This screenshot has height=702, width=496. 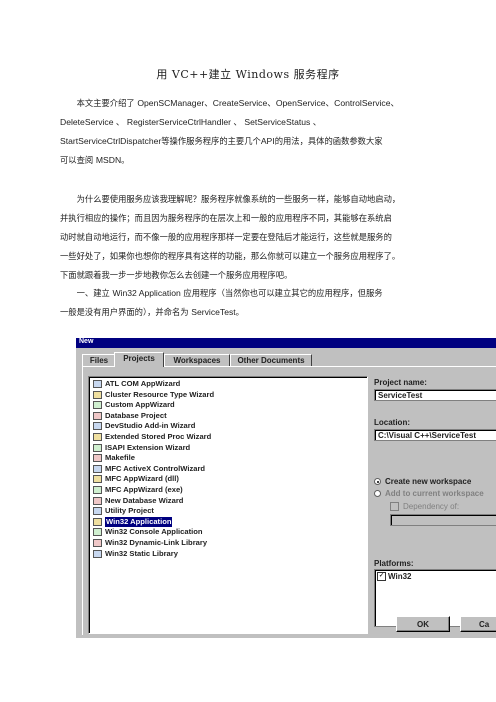 What do you see at coordinates (87, 122) in the screenshot?
I see `api-name: DeleteService` at bounding box center [87, 122].